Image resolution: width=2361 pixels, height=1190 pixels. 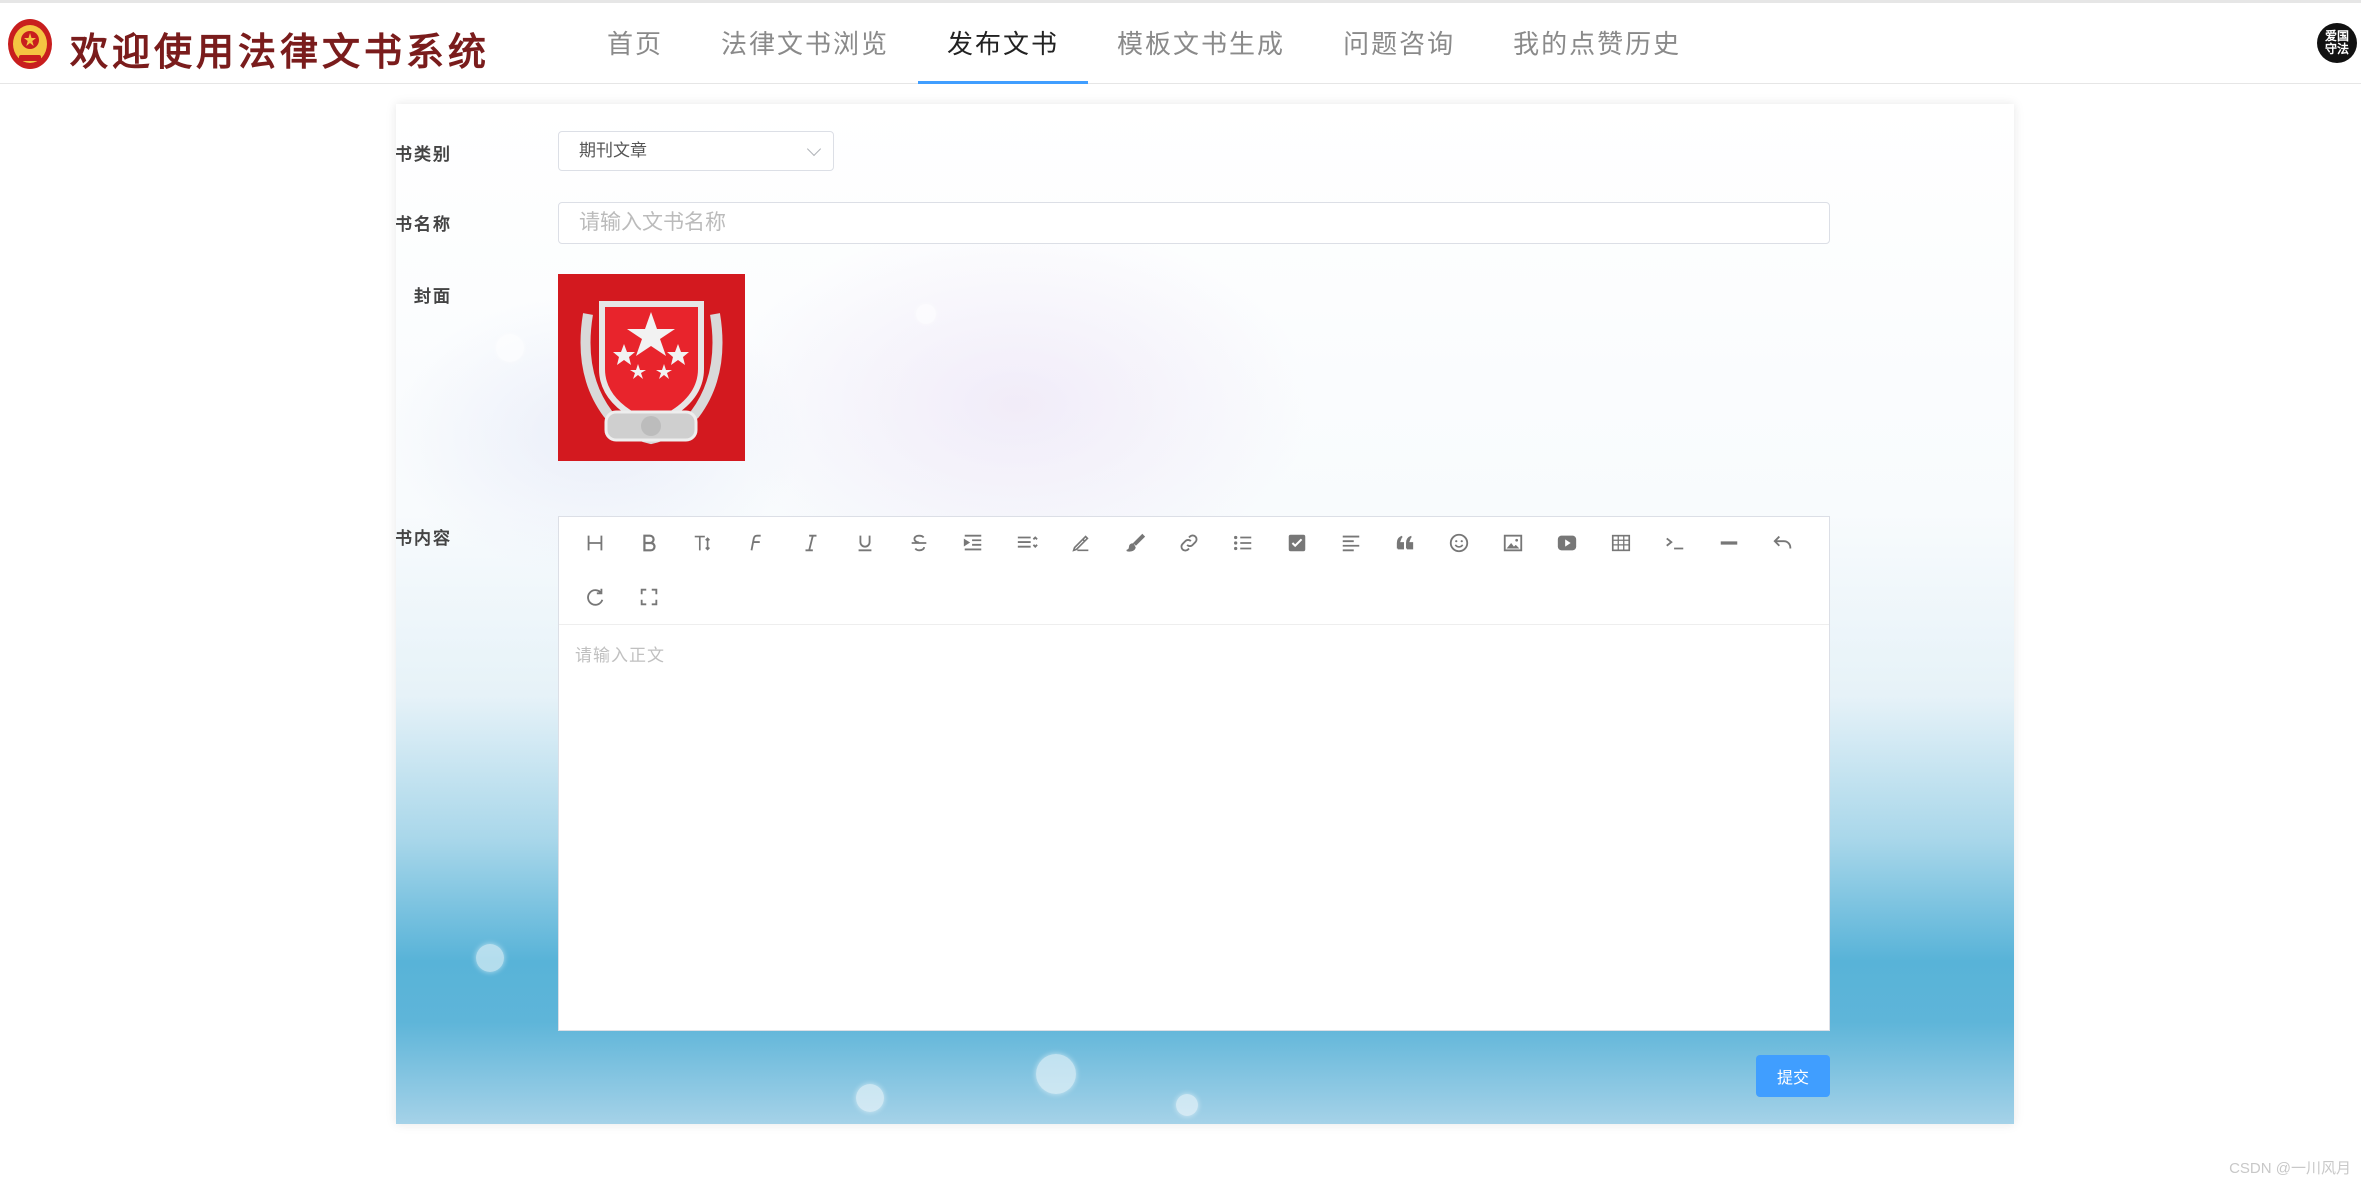 I want to click on video-icon, so click(x=1567, y=543).